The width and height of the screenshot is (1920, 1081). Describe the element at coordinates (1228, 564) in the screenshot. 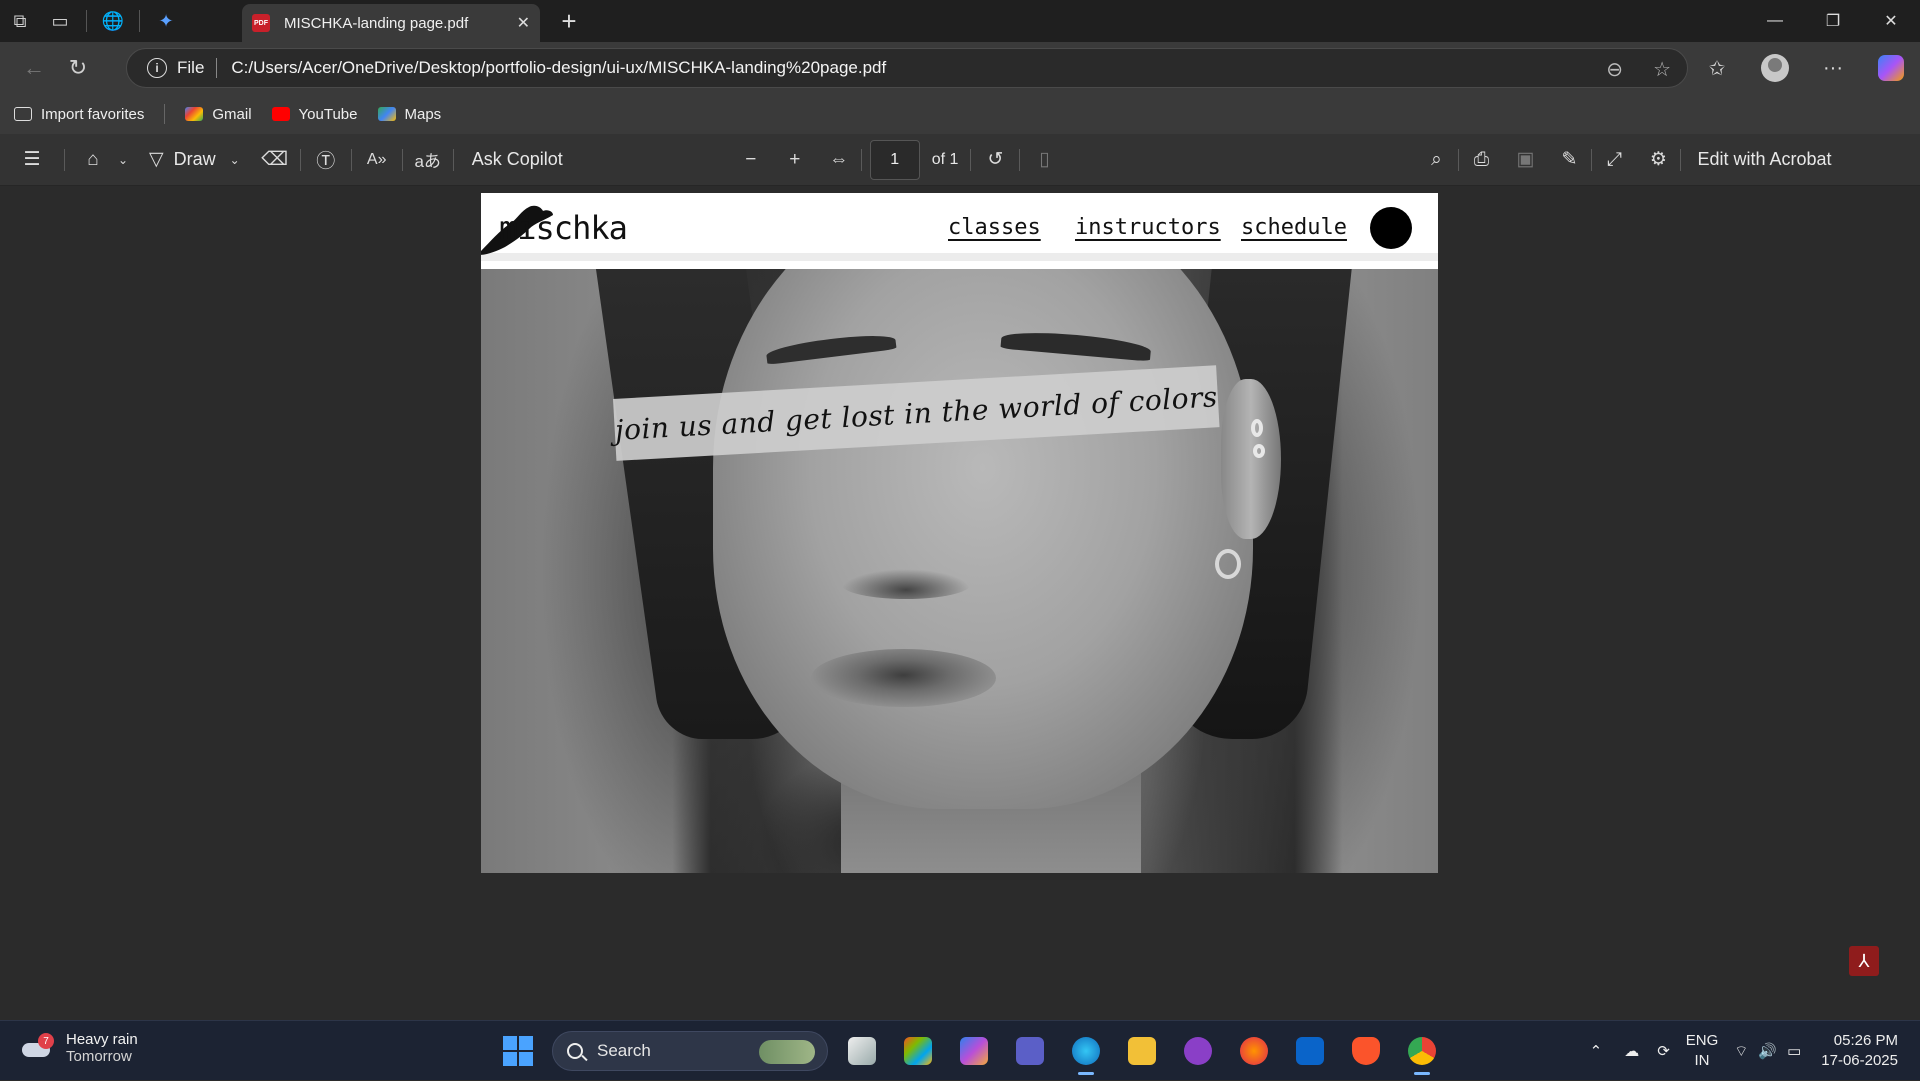

I see `earring-hoop` at that location.